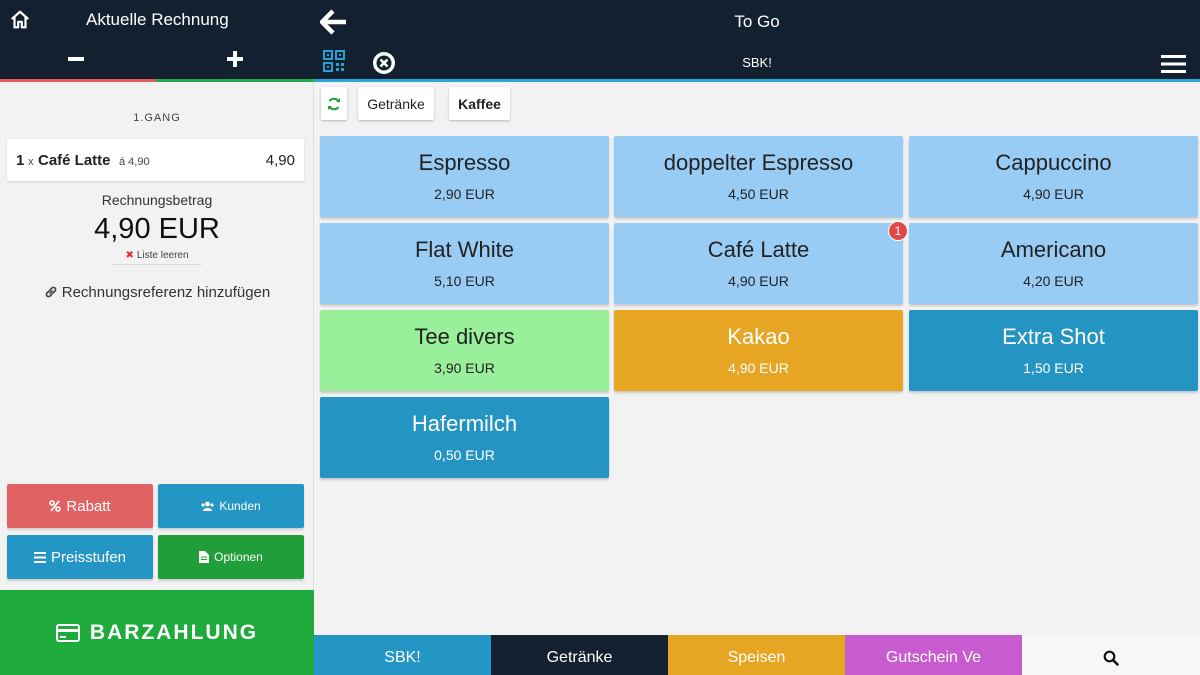 The height and width of the screenshot is (675, 1200). I want to click on customers-button: Kunden, so click(231, 506).